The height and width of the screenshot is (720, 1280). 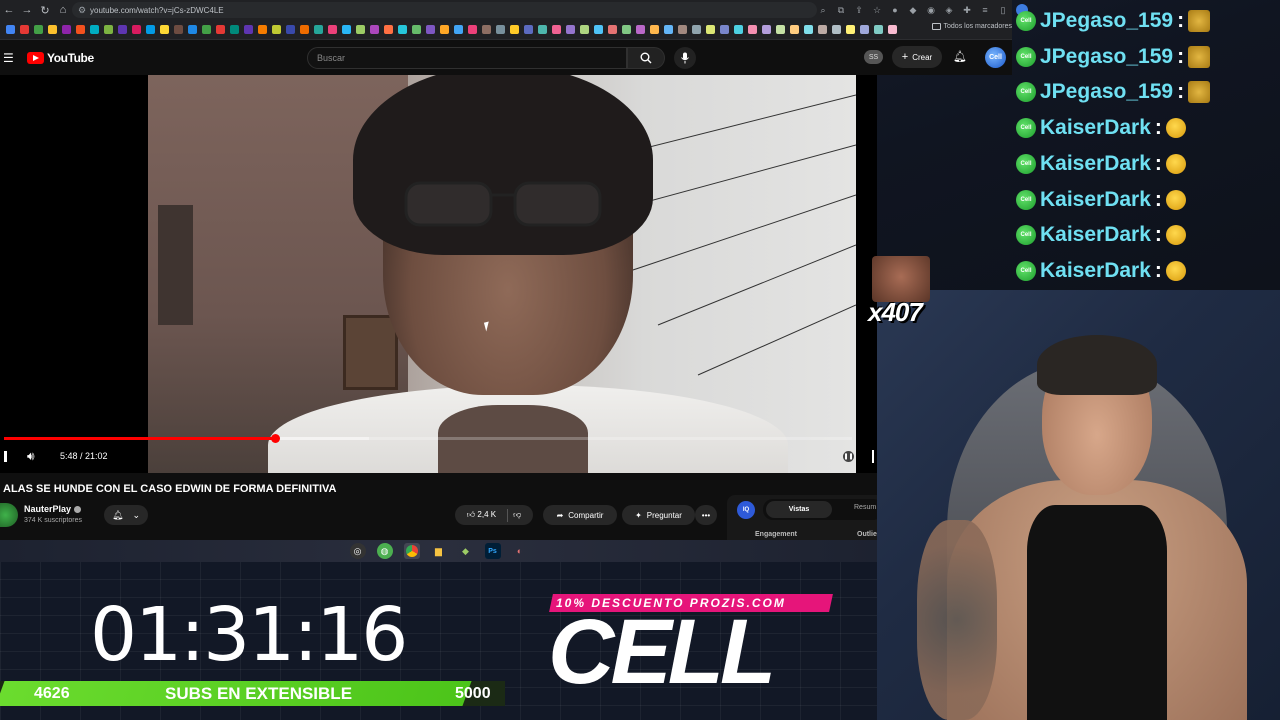 I want to click on photoshop-icon: Ps, so click(x=492, y=551).